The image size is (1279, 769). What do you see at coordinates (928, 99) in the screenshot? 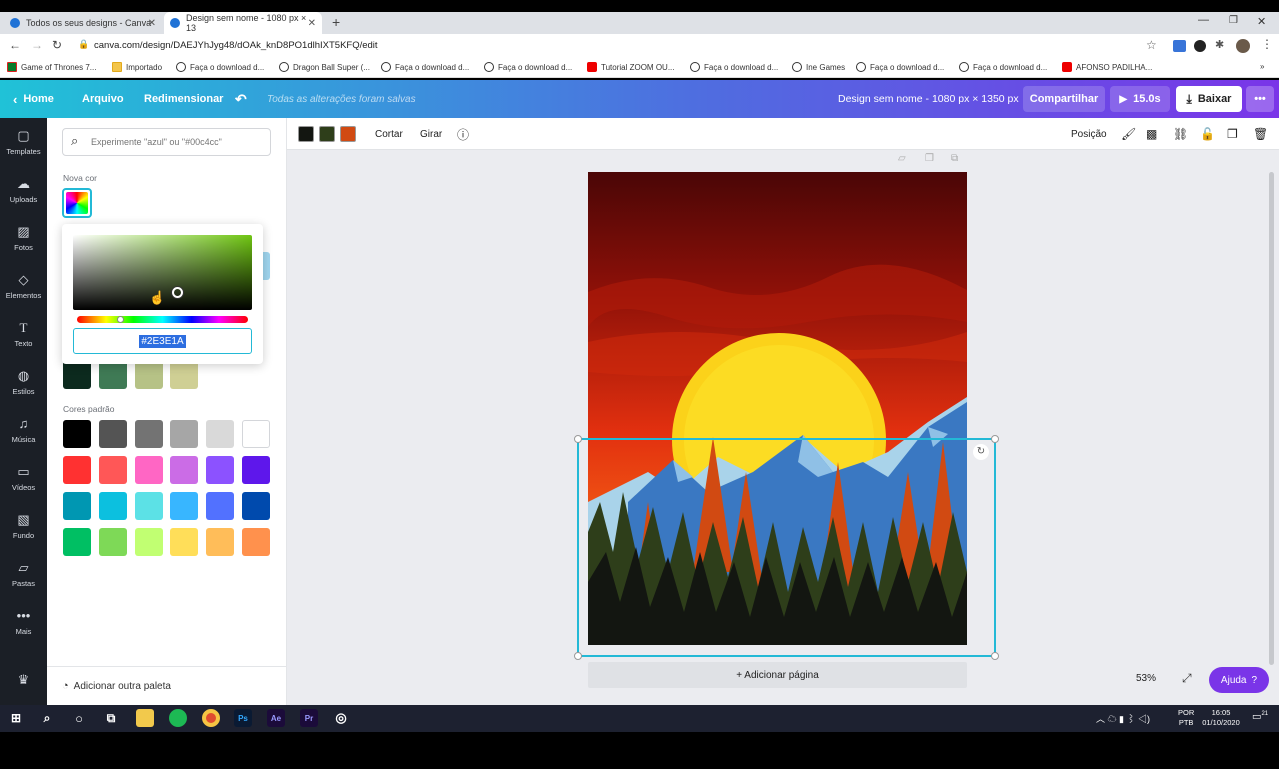
I see `design-title: Design sem nome - 1080 px × 1350 px` at bounding box center [928, 99].